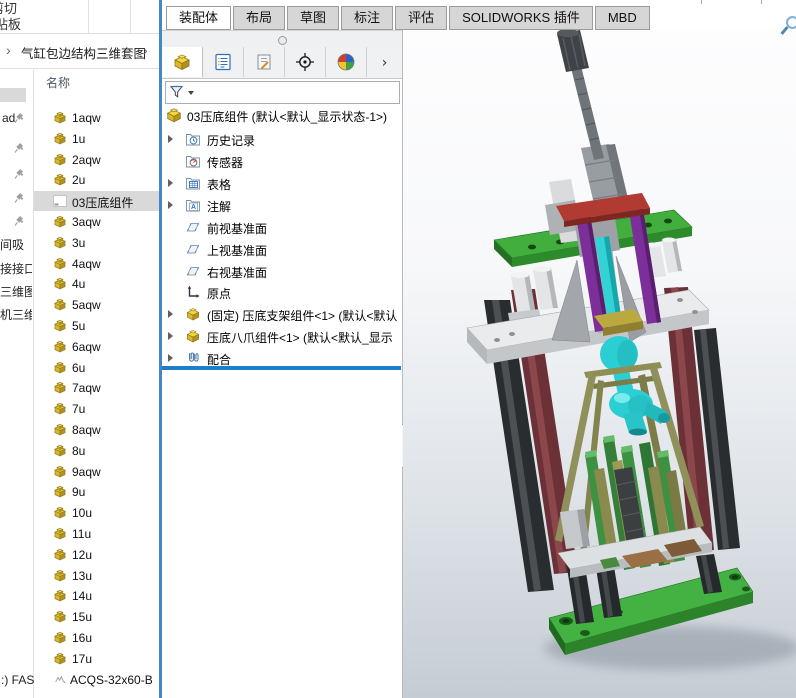 This screenshot has width=796, height=698. Describe the element at coordinates (16, 314) in the screenshot. I see `nav-folder-item: 机三维` at that location.